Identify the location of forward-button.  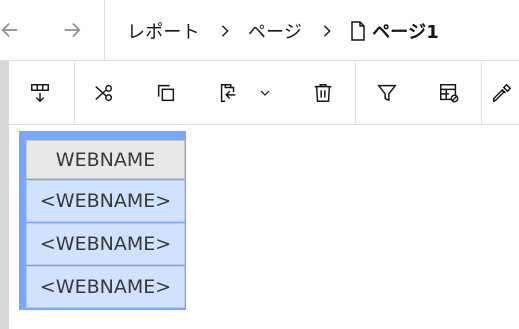
(72, 30).